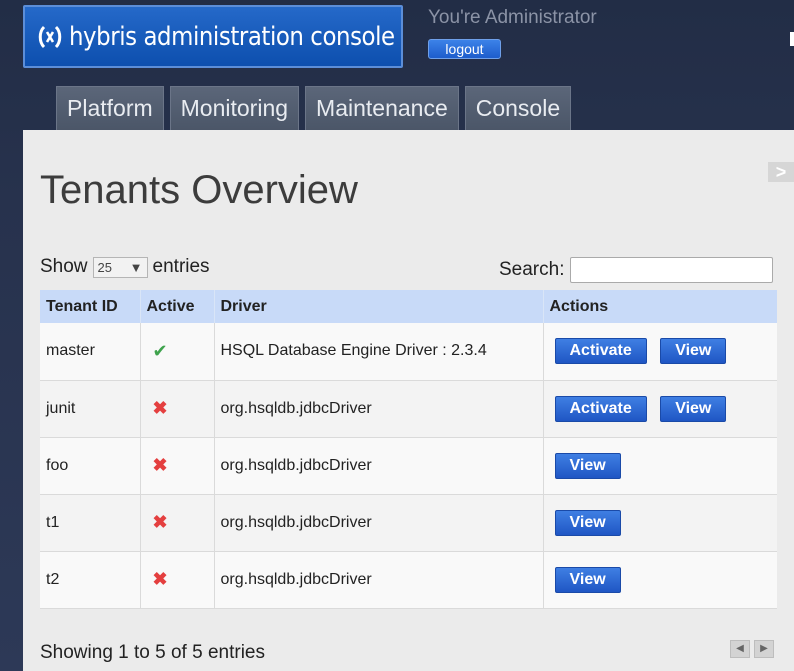  Describe the element at coordinates (90, 523) in the screenshot. I see `tenant-id-cell: t1` at that location.